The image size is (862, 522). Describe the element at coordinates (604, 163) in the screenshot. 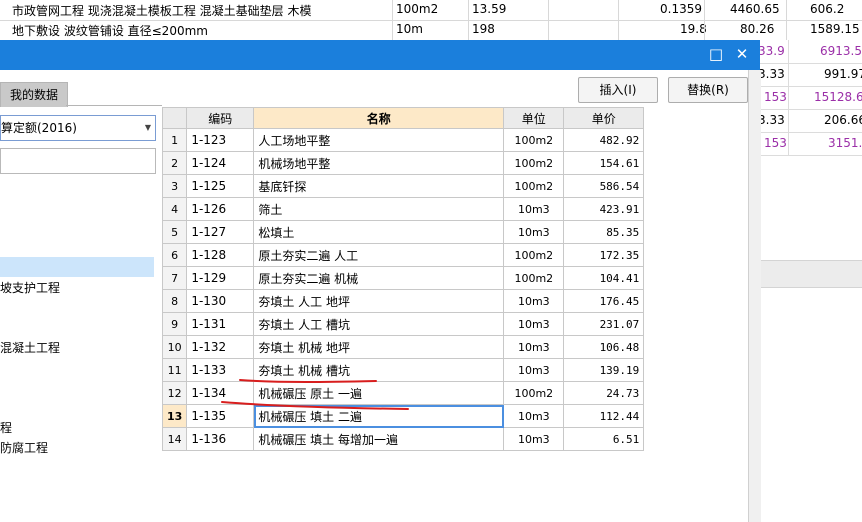

I see `cell-price: 154.61` at that location.